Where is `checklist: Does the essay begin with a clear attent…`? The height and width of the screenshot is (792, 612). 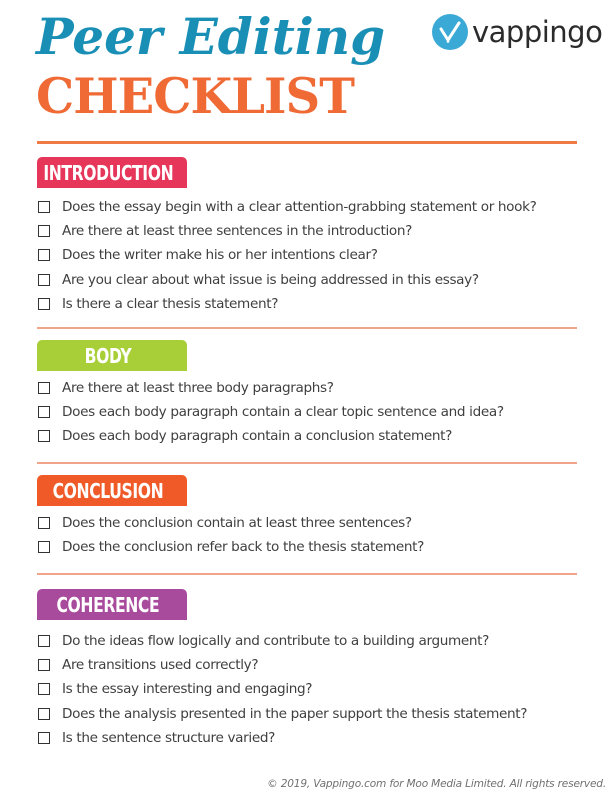 checklist: Does the essay begin with a clear attent… is located at coordinates (307, 255).